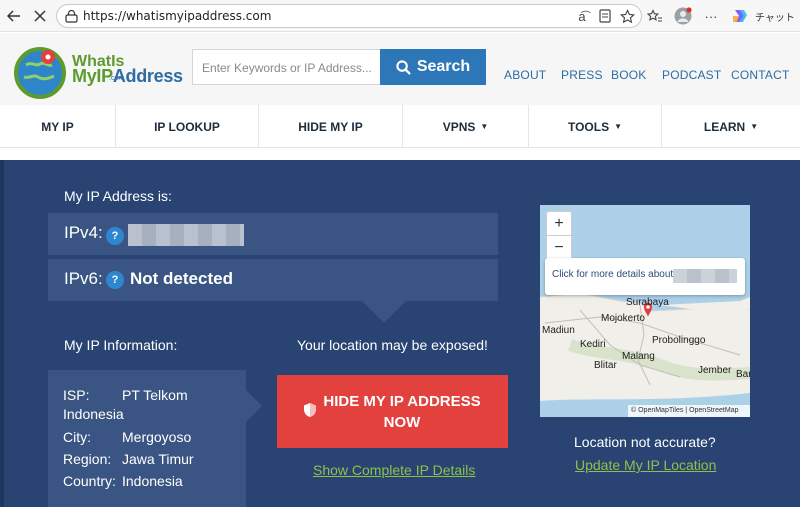  What do you see at coordinates (691, 75) in the screenshot?
I see `link-podcast: PODCAST` at bounding box center [691, 75].